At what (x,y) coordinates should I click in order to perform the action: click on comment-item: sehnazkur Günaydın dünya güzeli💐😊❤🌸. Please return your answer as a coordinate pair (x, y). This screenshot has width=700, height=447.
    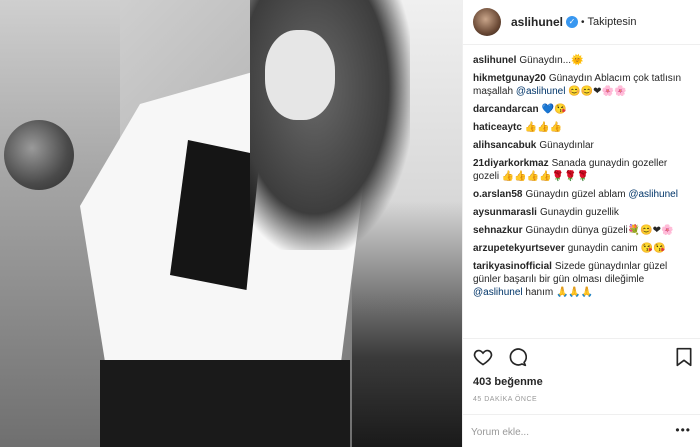
    Looking at the image, I should click on (581, 230).